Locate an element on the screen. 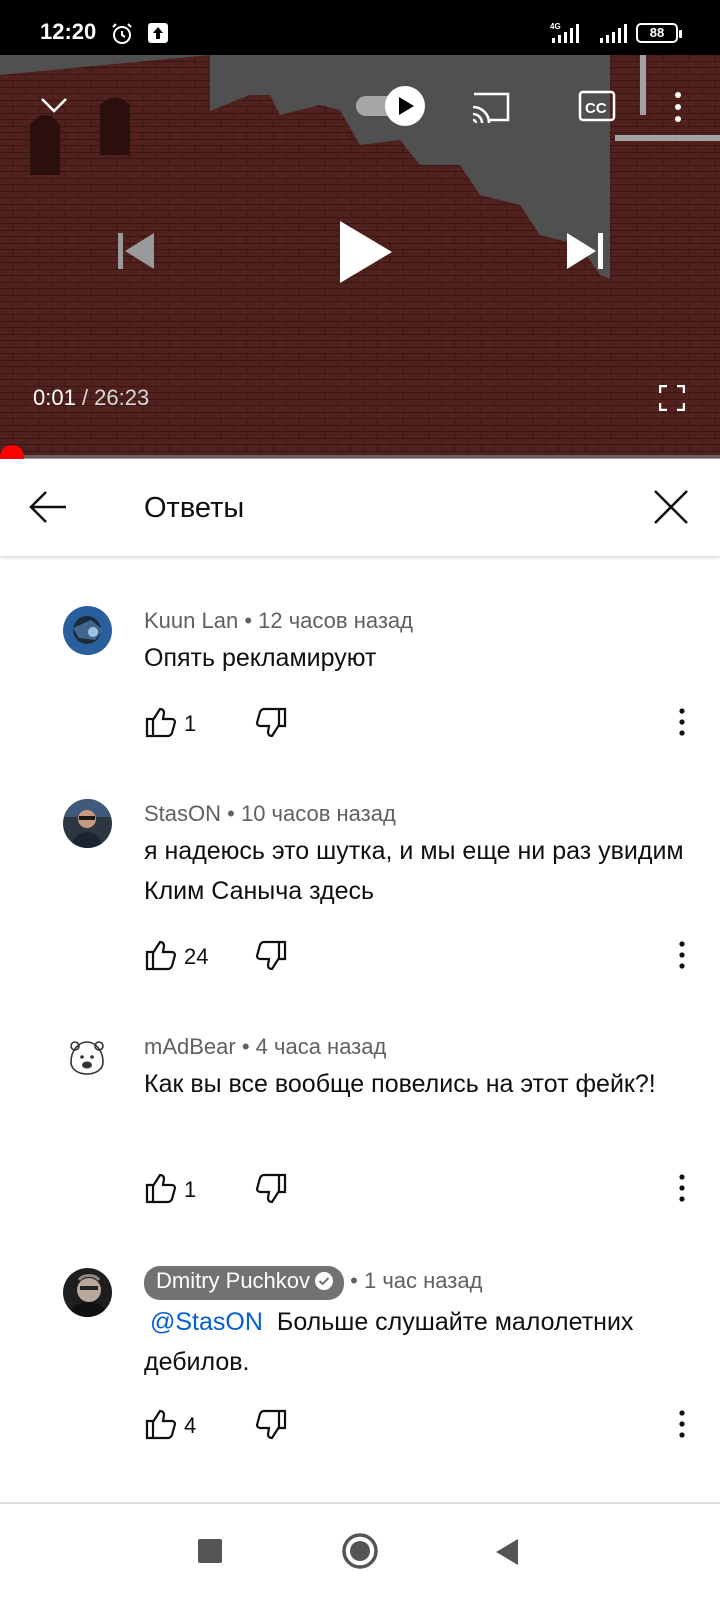  more-options-icon is located at coordinates (678, 109).